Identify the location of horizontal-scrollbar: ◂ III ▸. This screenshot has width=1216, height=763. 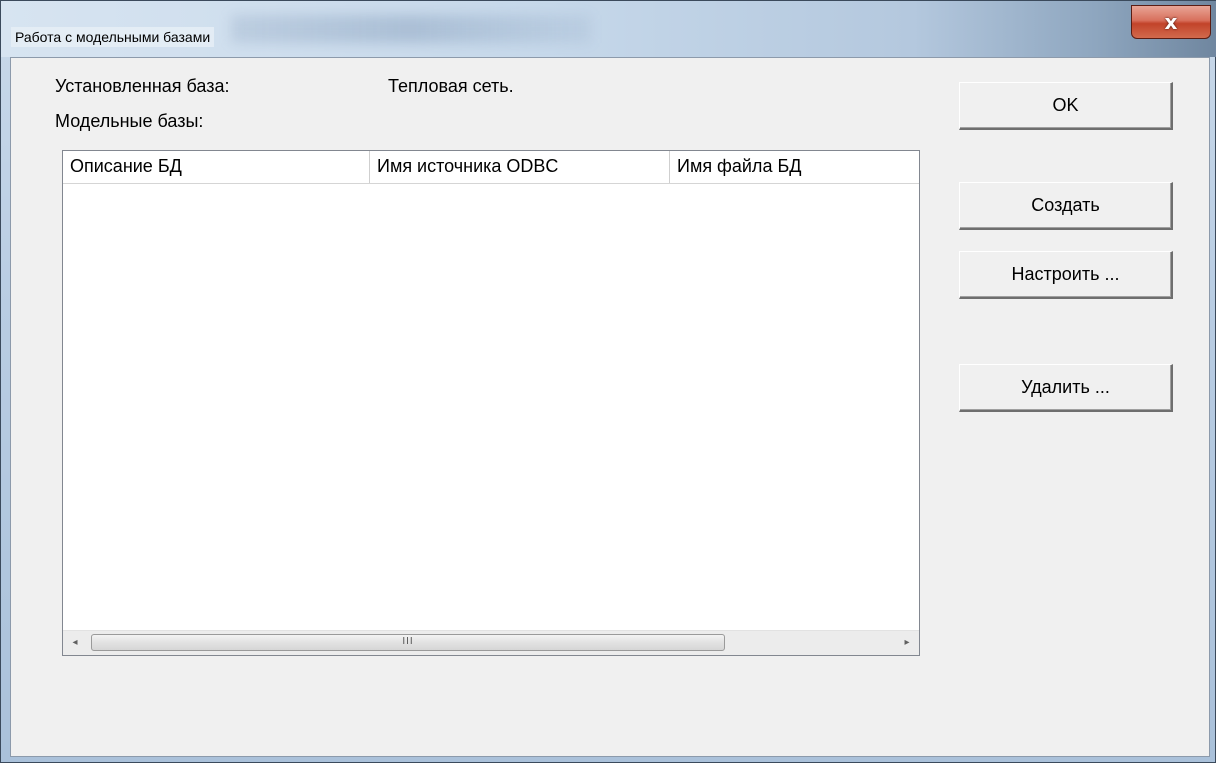
(491, 642).